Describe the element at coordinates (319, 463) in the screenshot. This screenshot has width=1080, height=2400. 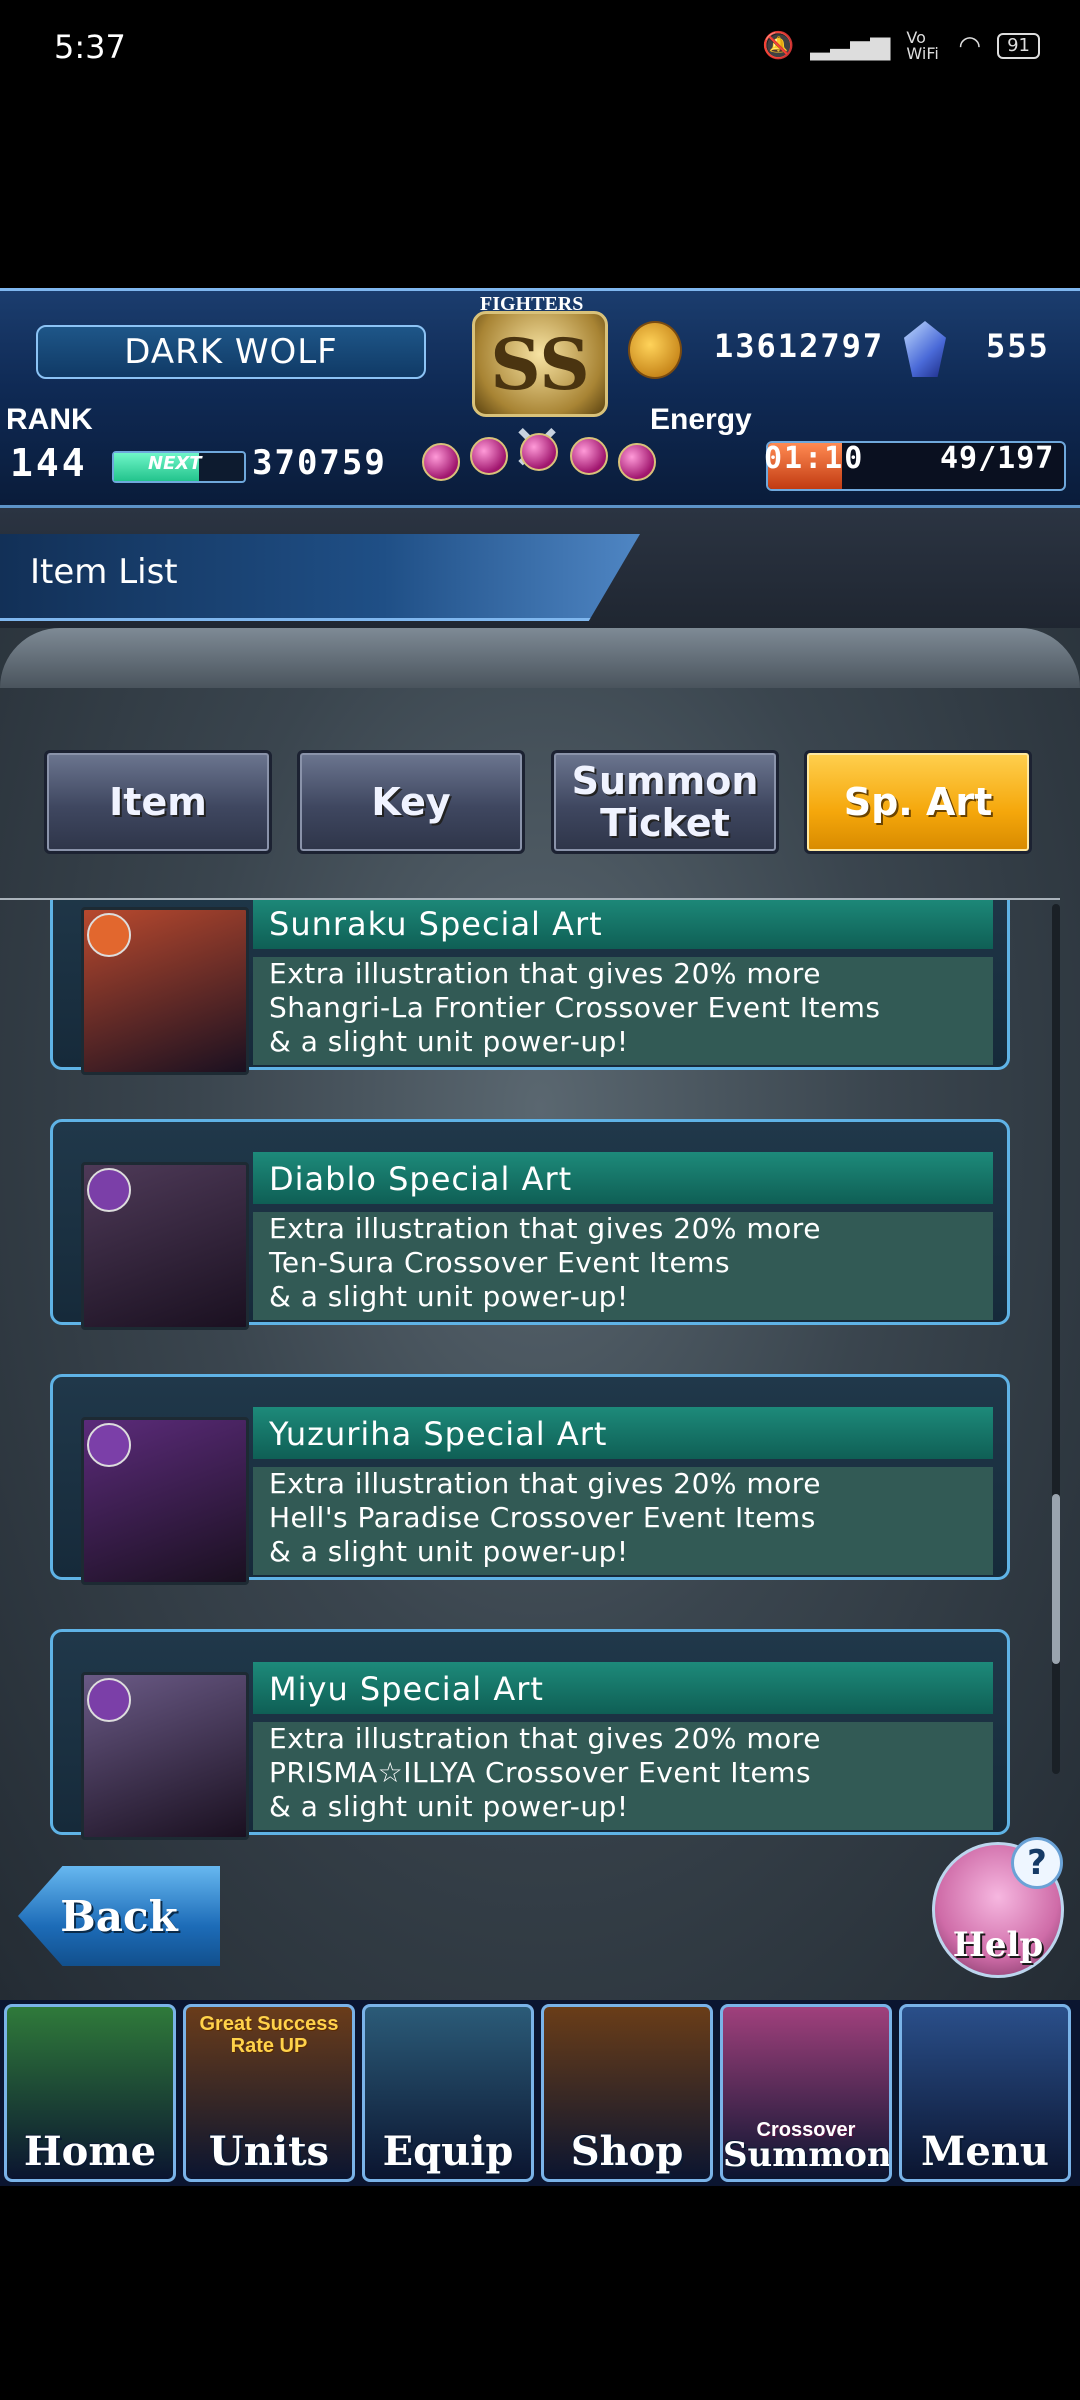
I see `next-exp-value: 370759` at that location.